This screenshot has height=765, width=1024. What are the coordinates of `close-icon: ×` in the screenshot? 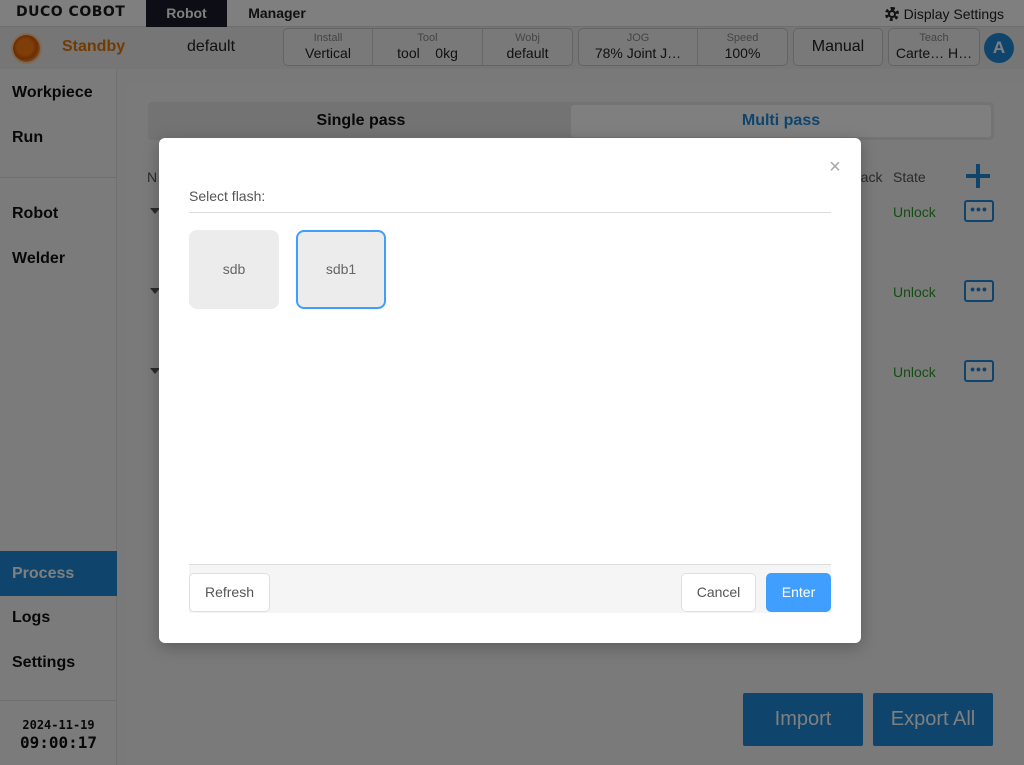 It's located at (835, 167).